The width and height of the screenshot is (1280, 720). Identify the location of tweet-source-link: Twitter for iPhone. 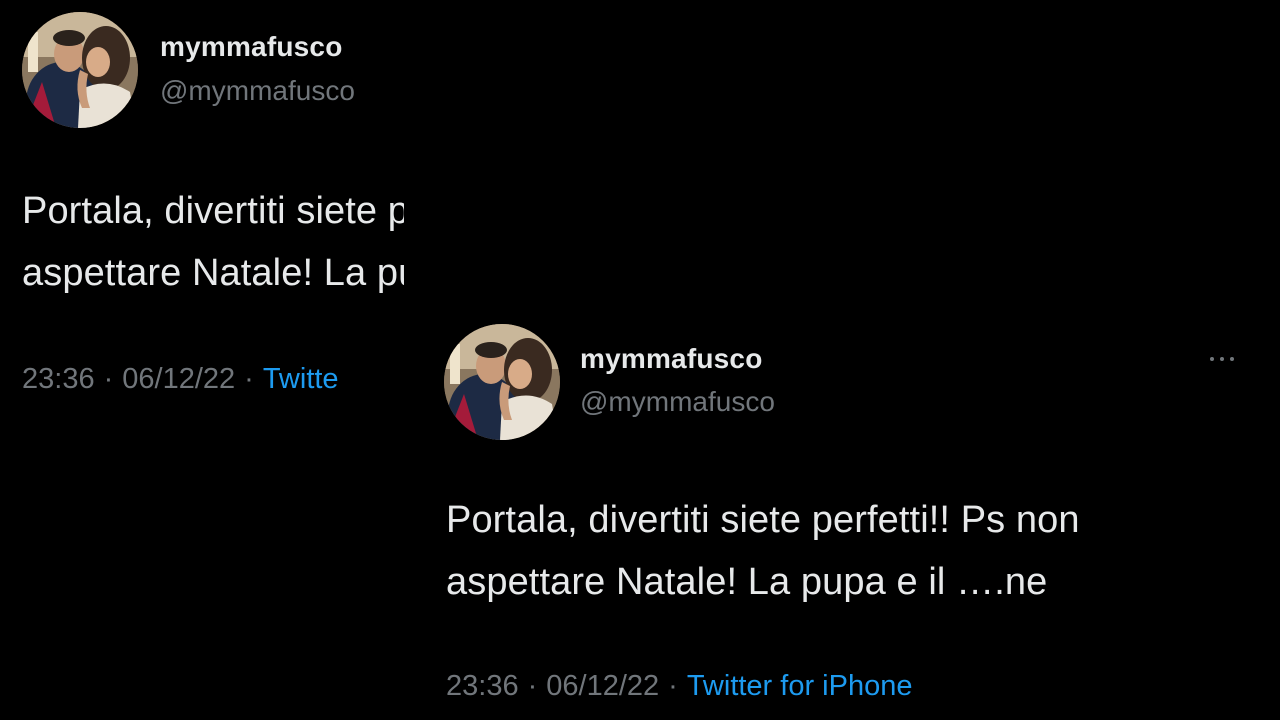
(800, 686).